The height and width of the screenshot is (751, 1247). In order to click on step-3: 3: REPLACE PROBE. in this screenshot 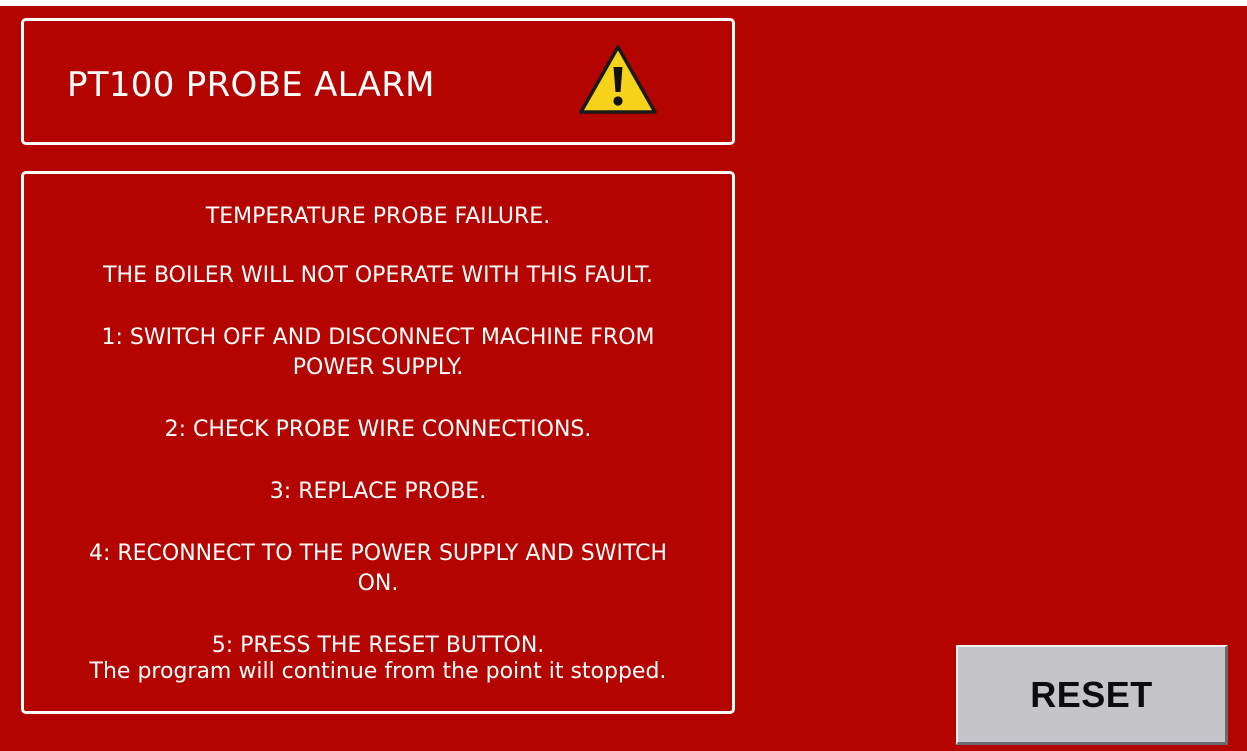, I will do `click(378, 491)`.